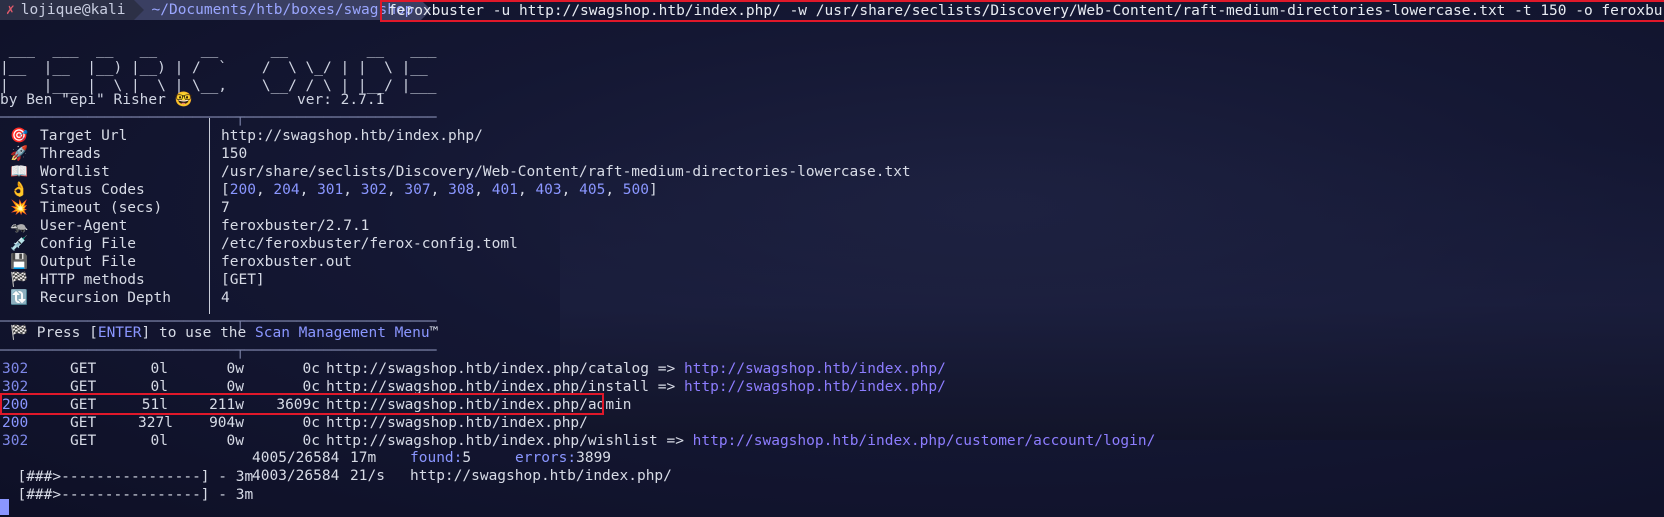 Image resolution: width=1664 pixels, height=517 pixels. Describe the element at coordinates (101, 208) in the screenshot. I see `config-label: Timeout (secs)` at that location.